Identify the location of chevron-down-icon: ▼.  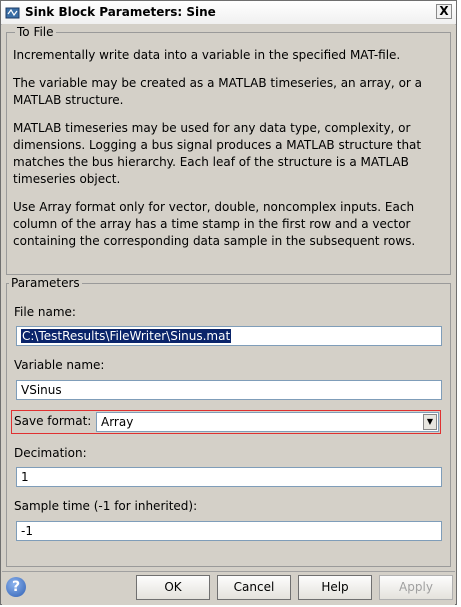
(430, 422).